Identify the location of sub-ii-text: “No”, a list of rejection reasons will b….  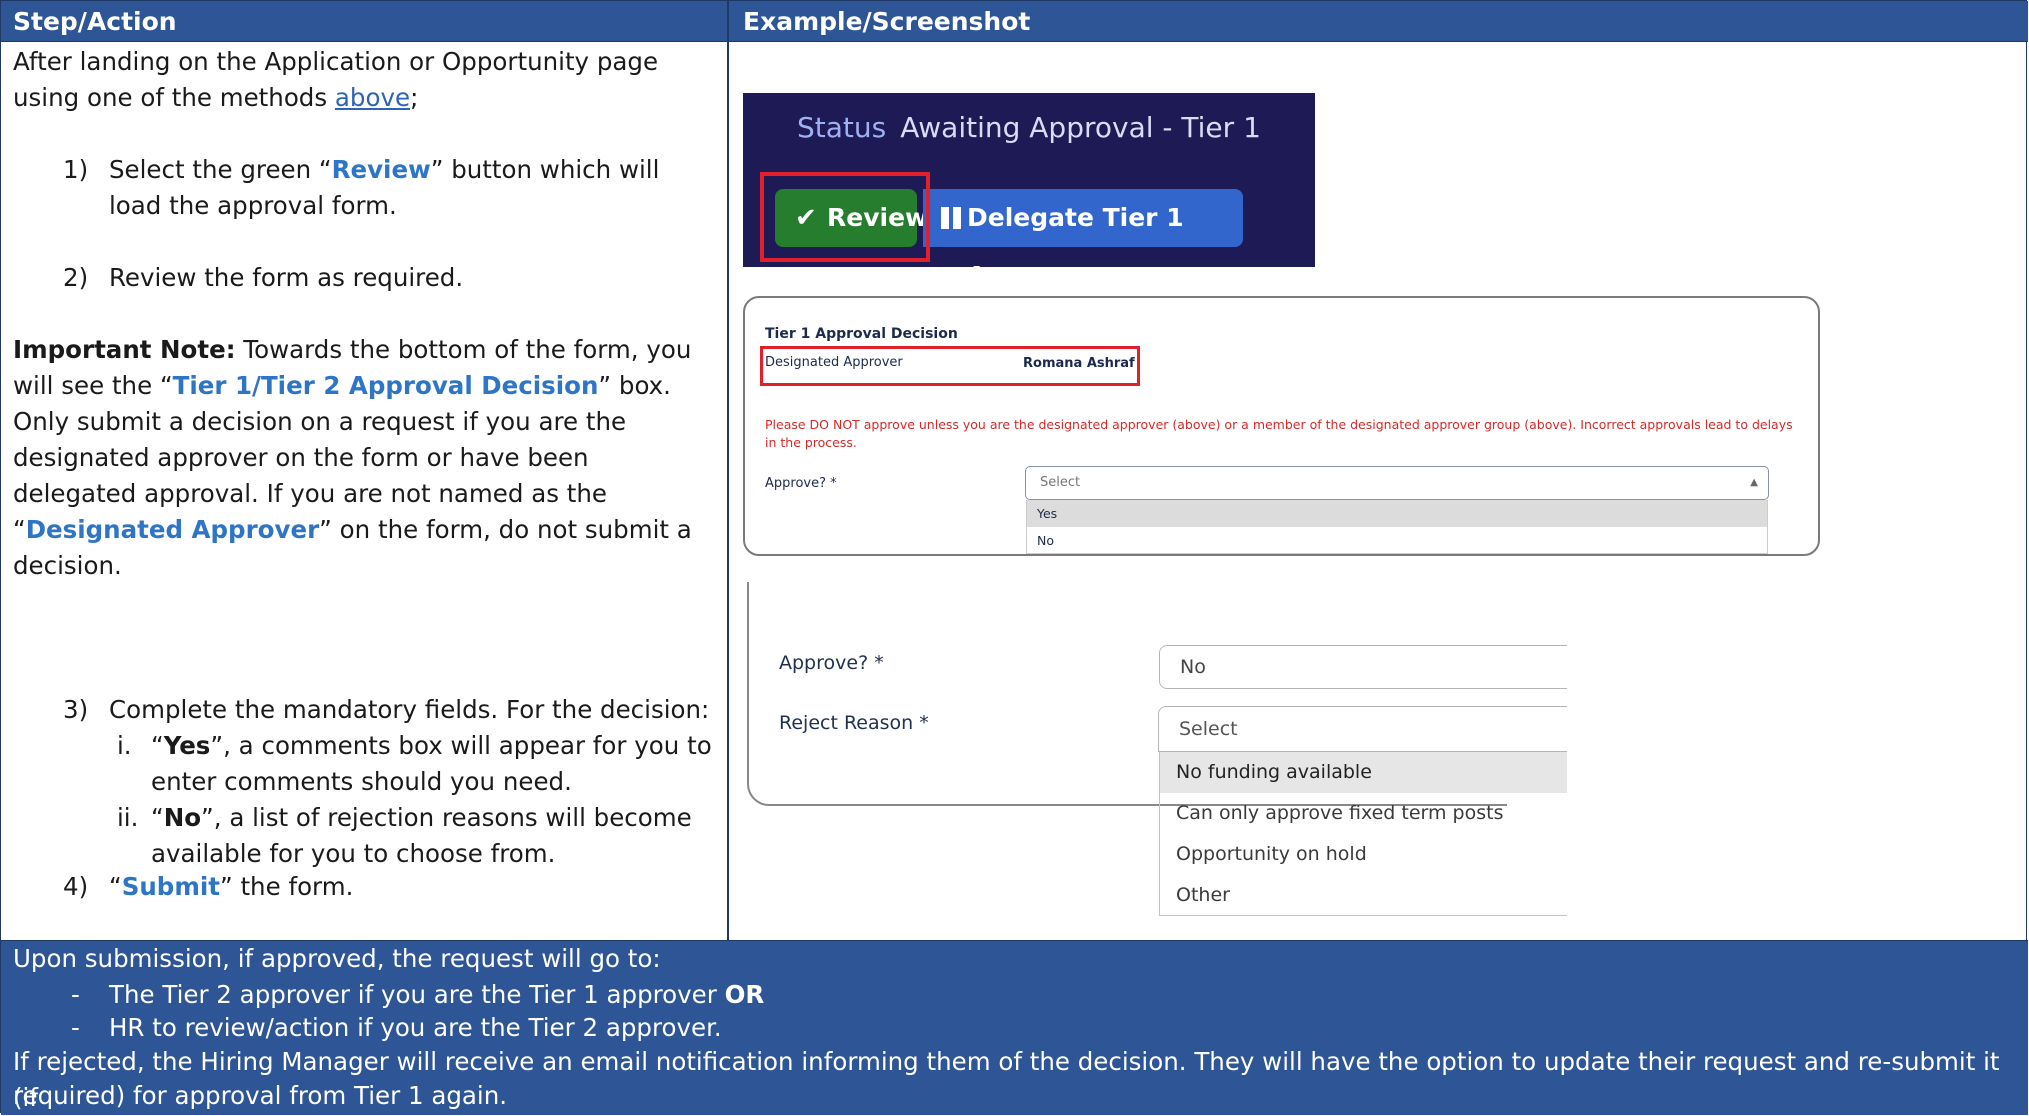
(433, 836).